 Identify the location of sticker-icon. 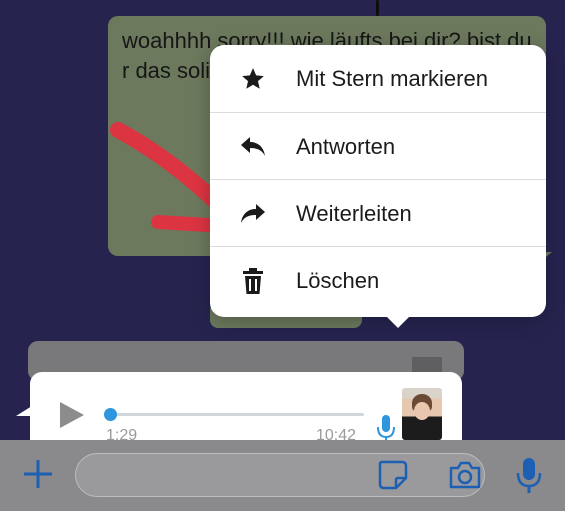
(393, 475).